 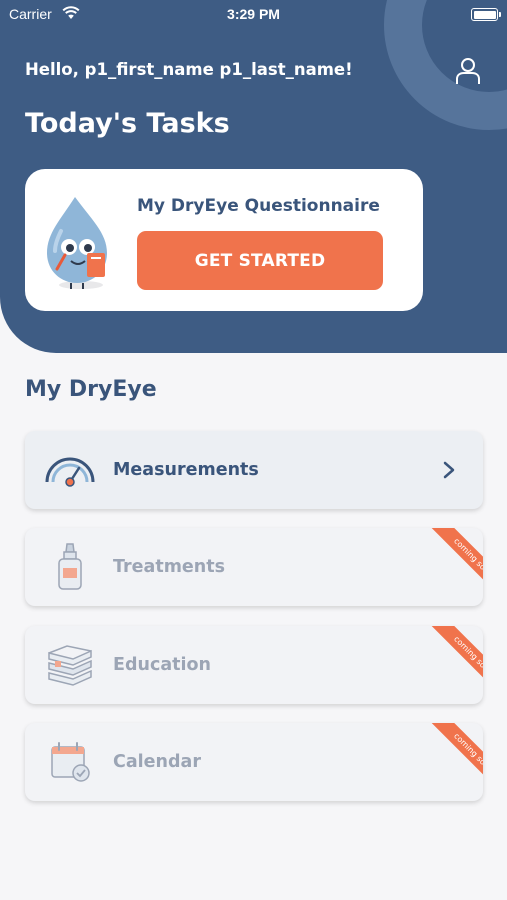 I want to click on status-bar: Carrier 3:29 PM, so click(x=253, y=15).